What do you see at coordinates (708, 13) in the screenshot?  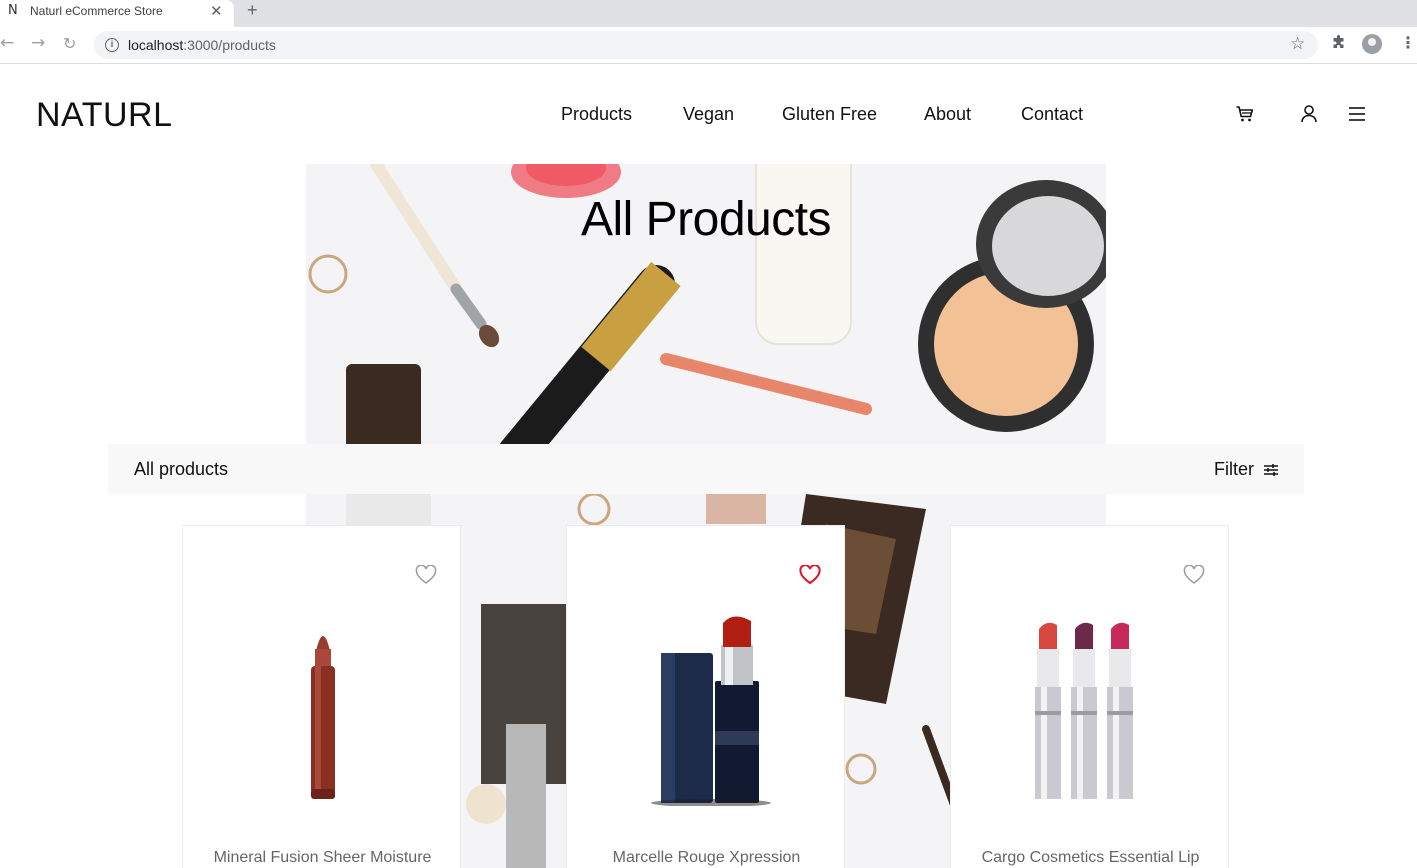 I see `browser-tab-strip: N Naturl eCommerce Store ✕ +` at bounding box center [708, 13].